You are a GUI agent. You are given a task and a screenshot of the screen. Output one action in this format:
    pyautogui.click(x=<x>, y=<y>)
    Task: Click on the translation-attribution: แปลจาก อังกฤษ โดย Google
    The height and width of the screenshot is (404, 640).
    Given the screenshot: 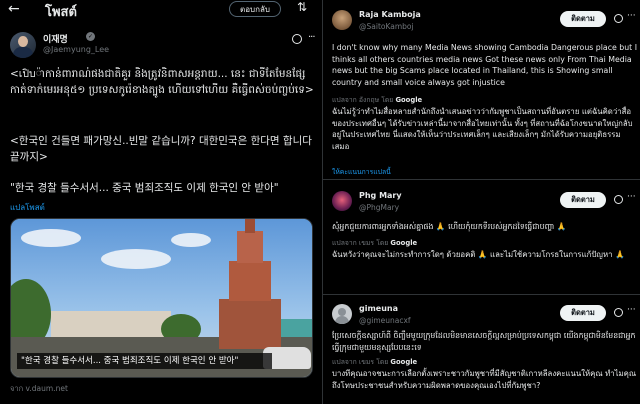 What is the action you would take?
    pyautogui.click(x=377, y=99)
    